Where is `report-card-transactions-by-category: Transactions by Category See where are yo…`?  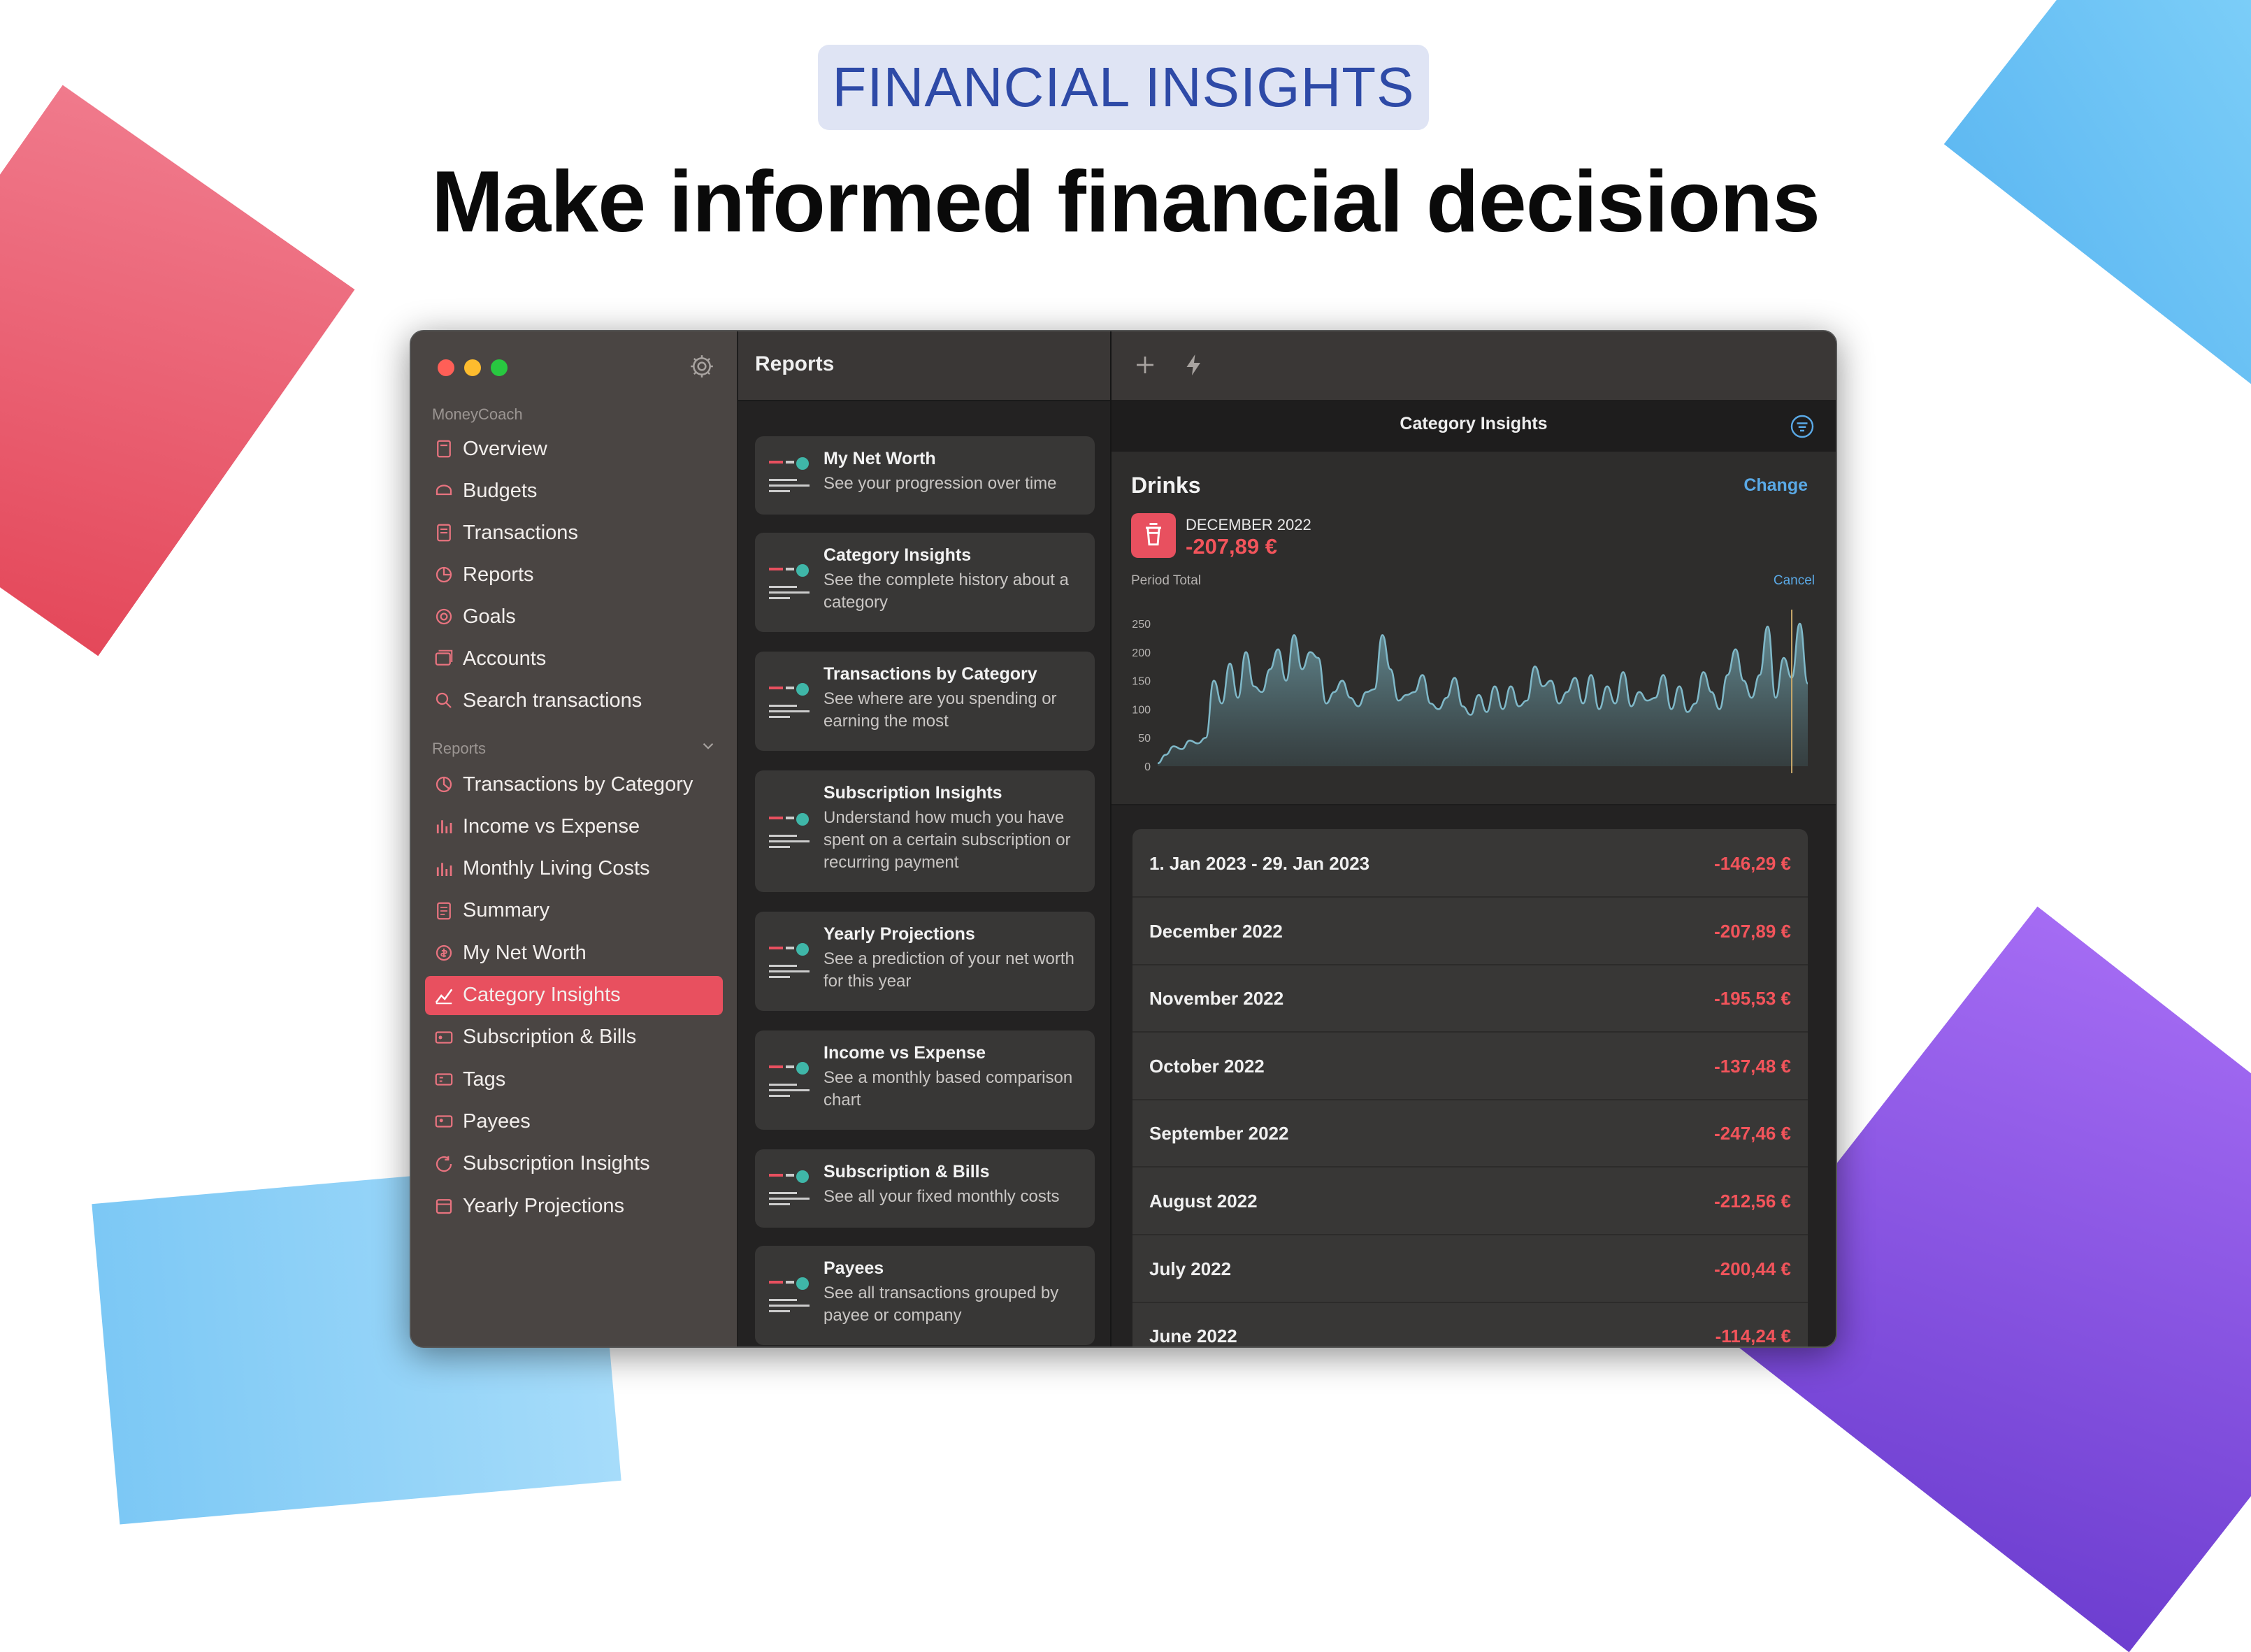
report-card-transactions-by-category: Transactions by Category See where are yo… is located at coordinates (925, 701).